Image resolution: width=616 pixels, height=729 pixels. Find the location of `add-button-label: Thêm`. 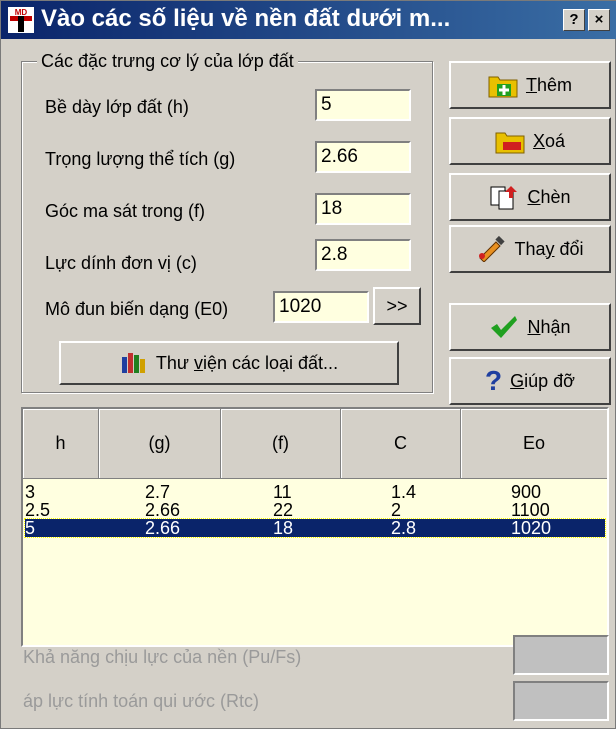

add-button-label: Thêm is located at coordinates (548, 84).